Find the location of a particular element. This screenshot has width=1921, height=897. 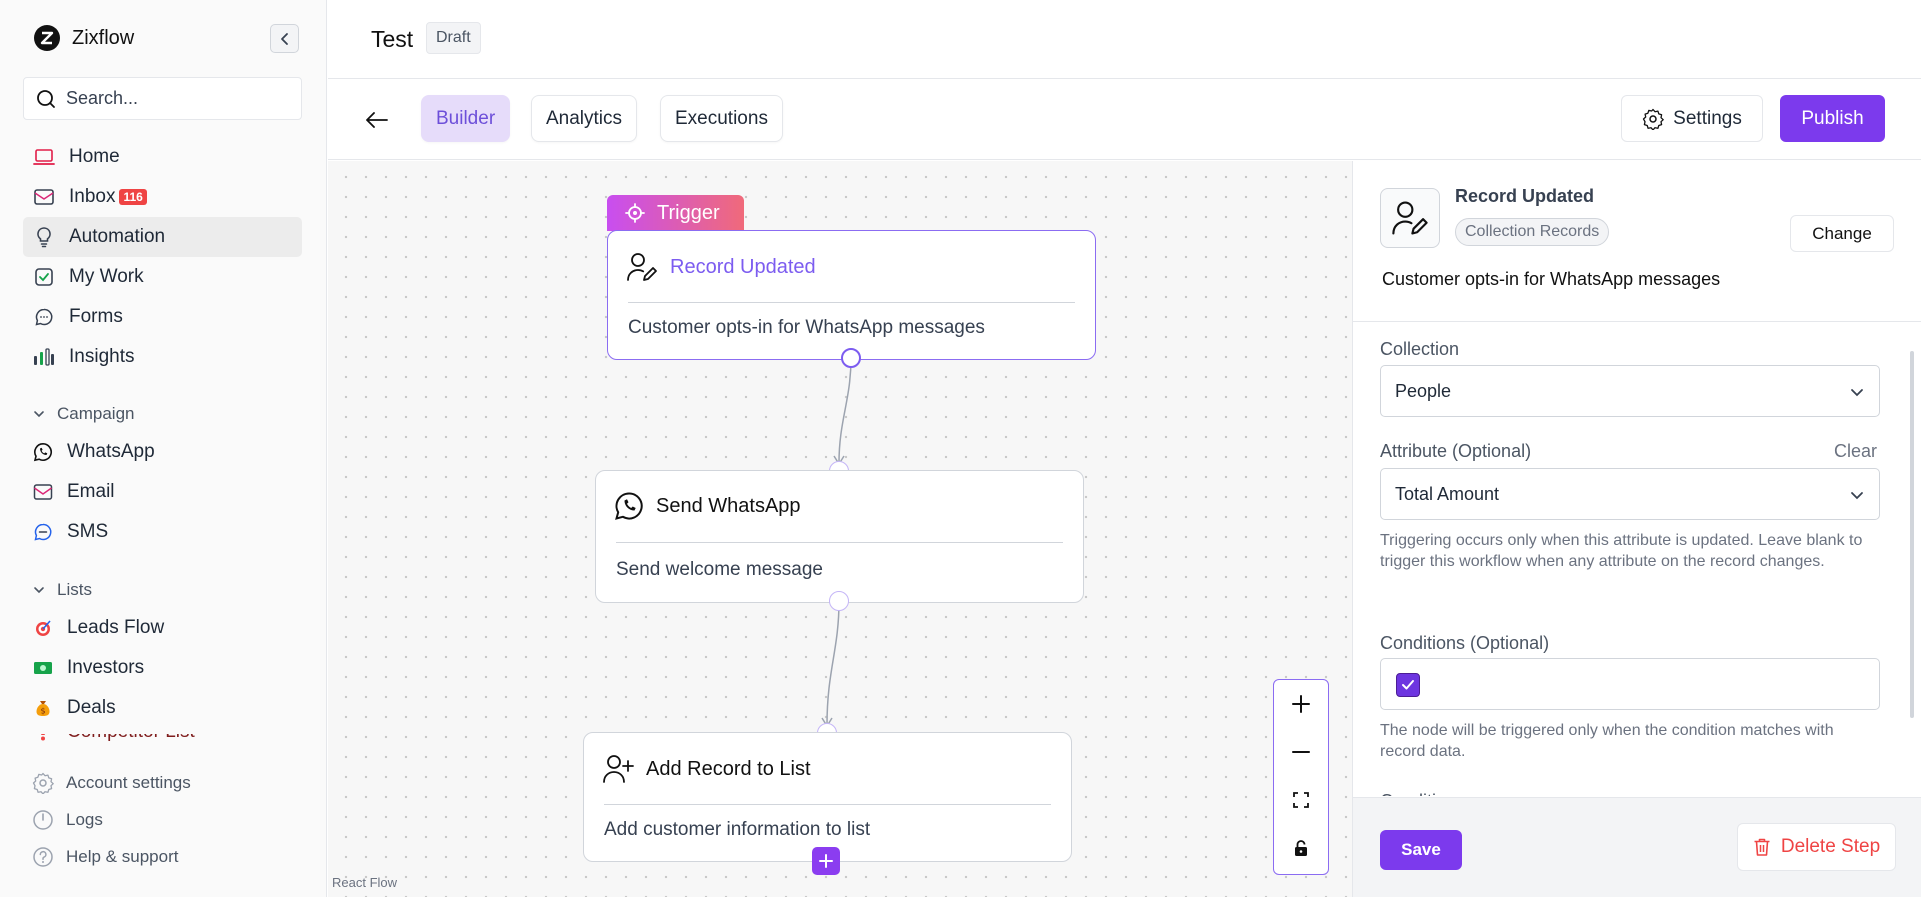

clear-attribute-button: Clear is located at coordinates (1855, 451).